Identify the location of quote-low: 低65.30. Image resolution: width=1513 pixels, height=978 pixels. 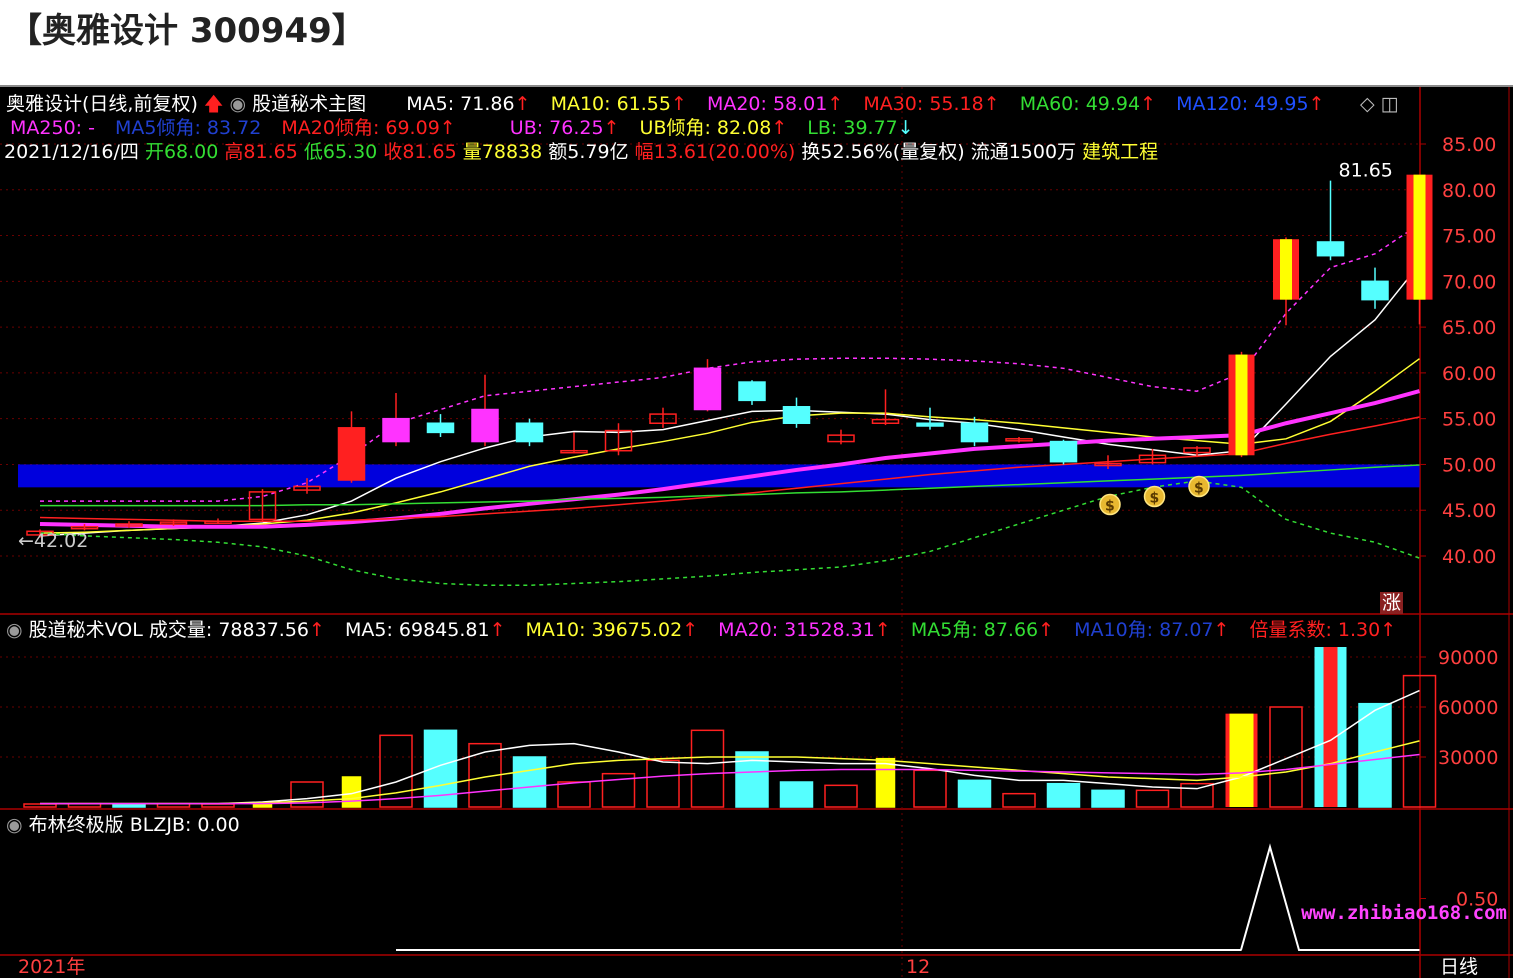
(340, 152).